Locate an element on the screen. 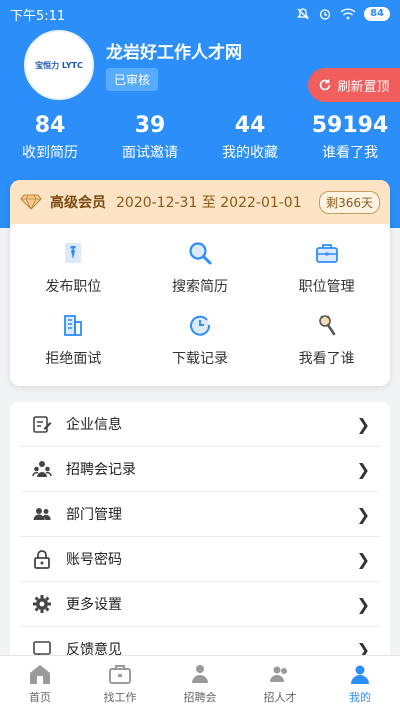 Image resolution: width=400 pixels, height=711 pixels. action-label: 我看了谁 is located at coordinates (326, 359).